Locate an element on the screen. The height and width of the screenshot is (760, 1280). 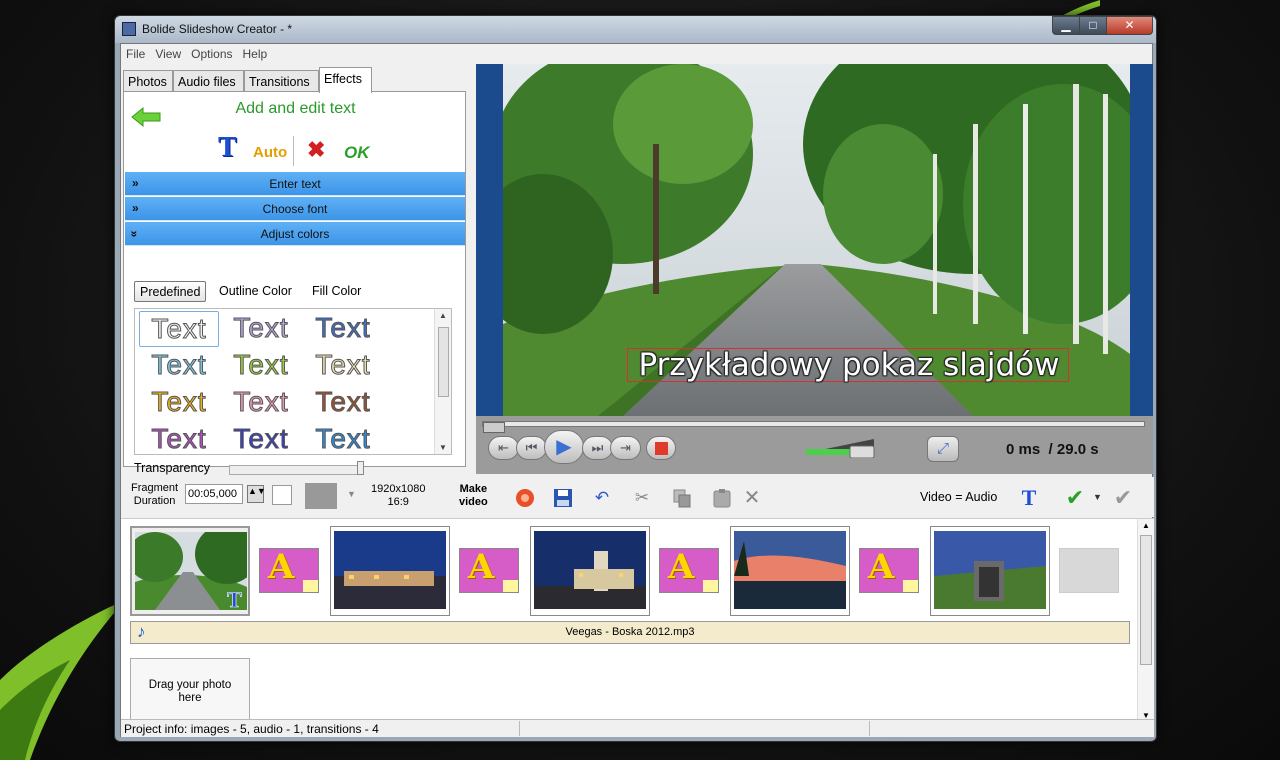
transparency-slider is located at coordinates (296, 470).